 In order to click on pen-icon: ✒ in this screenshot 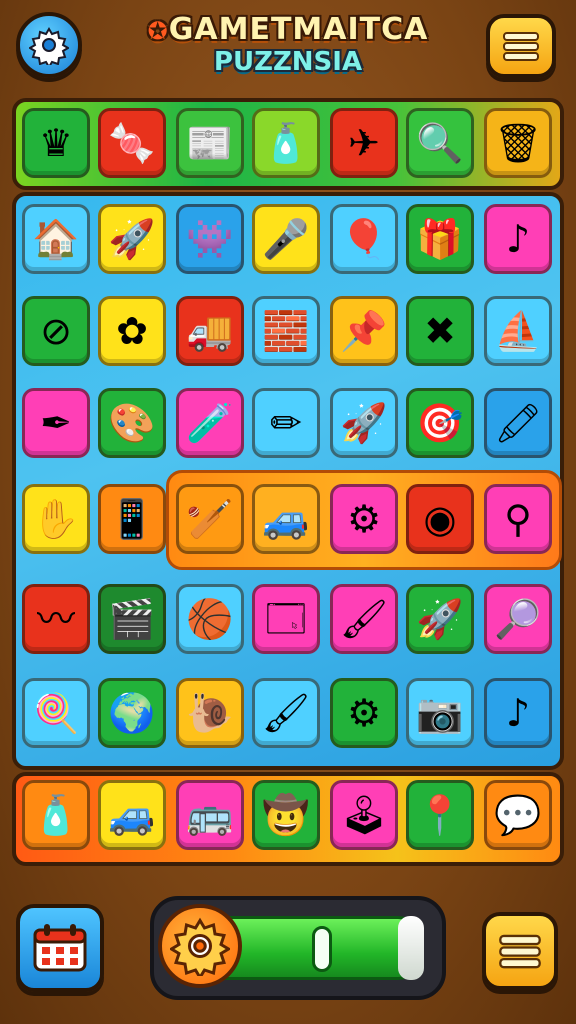, I will do `click(56, 423)`.